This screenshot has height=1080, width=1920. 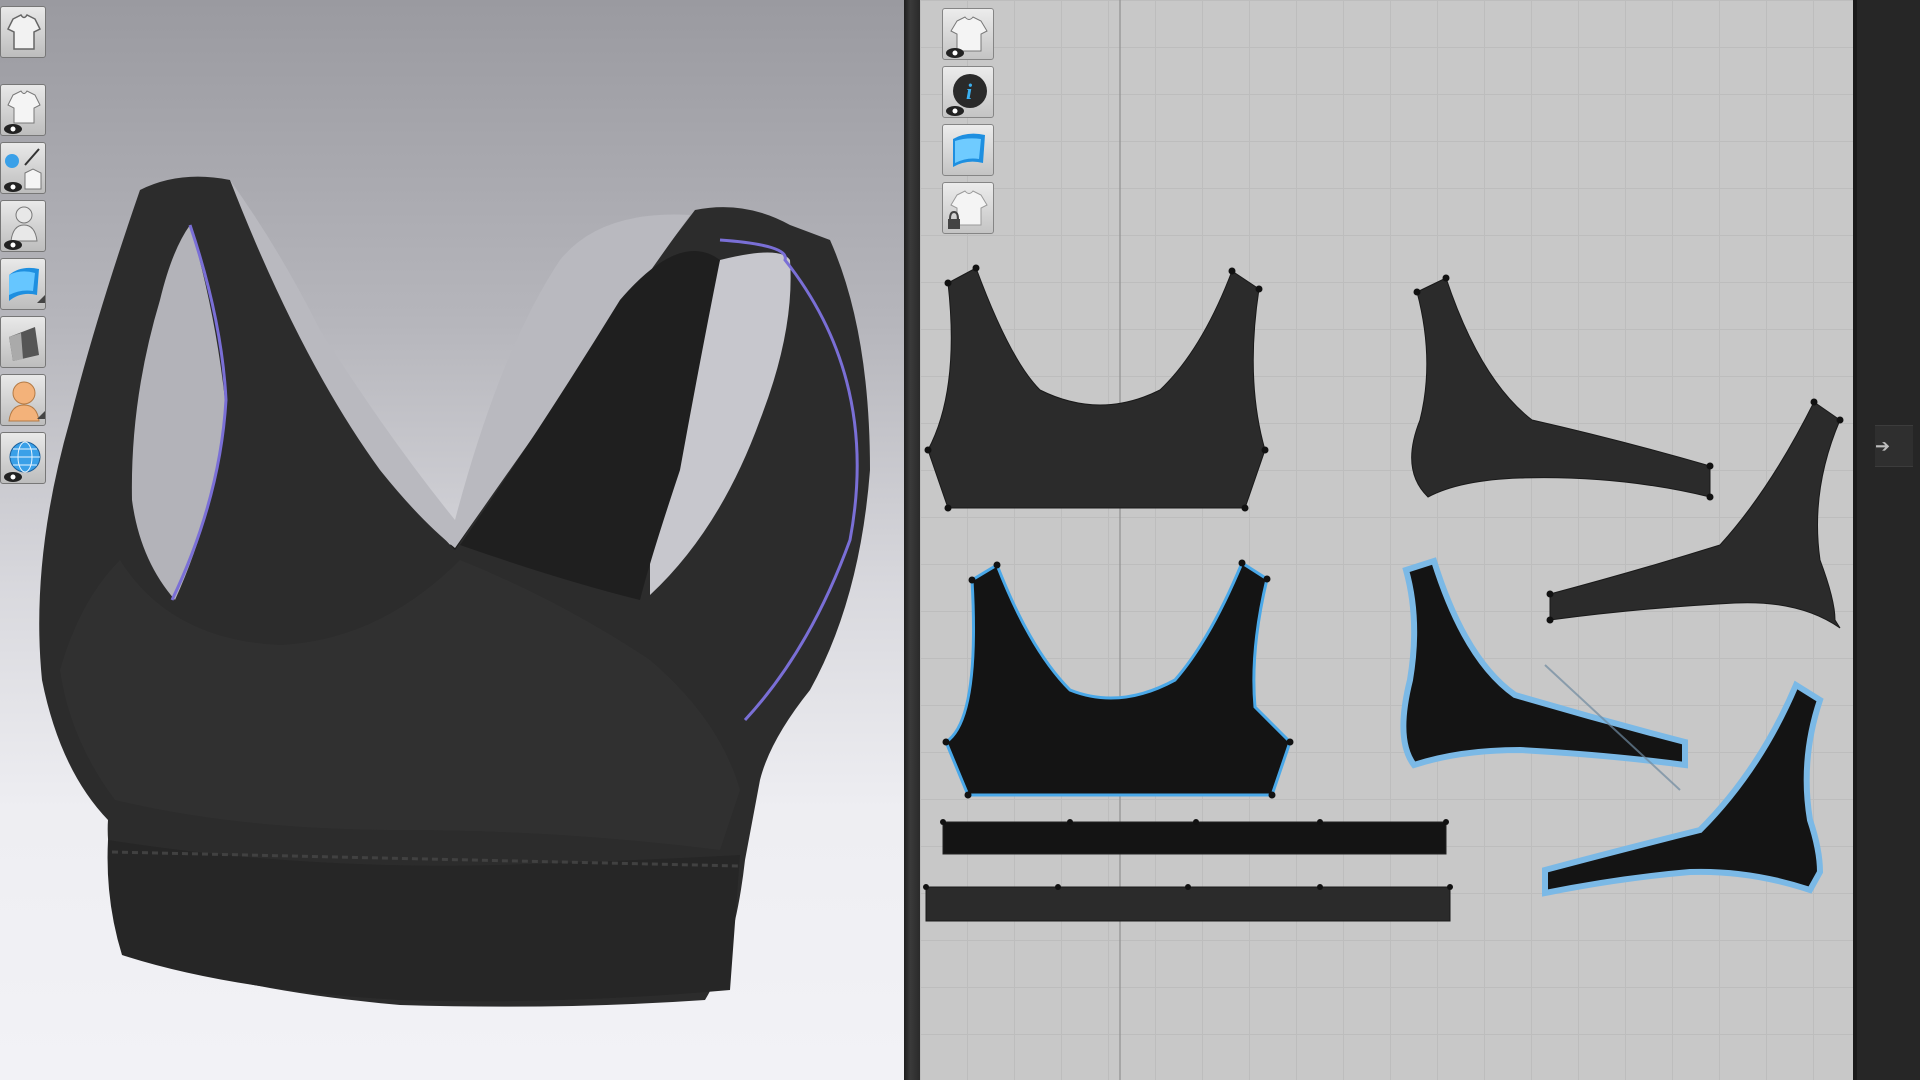 What do you see at coordinates (23, 342) in the screenshot?
I see `thickness-render-icon` at bounding box center [23, 342].